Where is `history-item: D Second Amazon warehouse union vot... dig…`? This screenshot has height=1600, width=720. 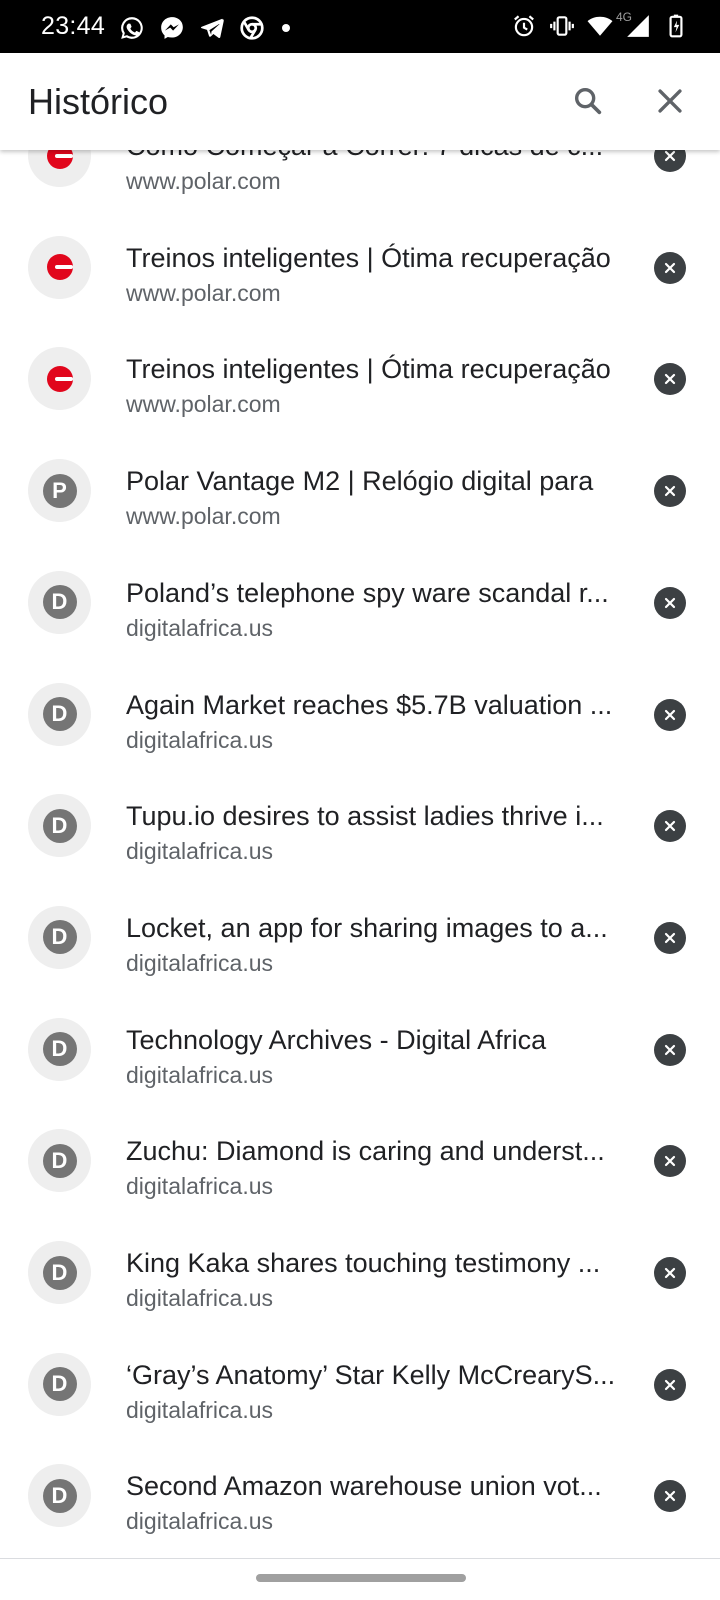 history-item: D Second Amazon warehouse union vot... dig… is located at coordinates (360, 1496).